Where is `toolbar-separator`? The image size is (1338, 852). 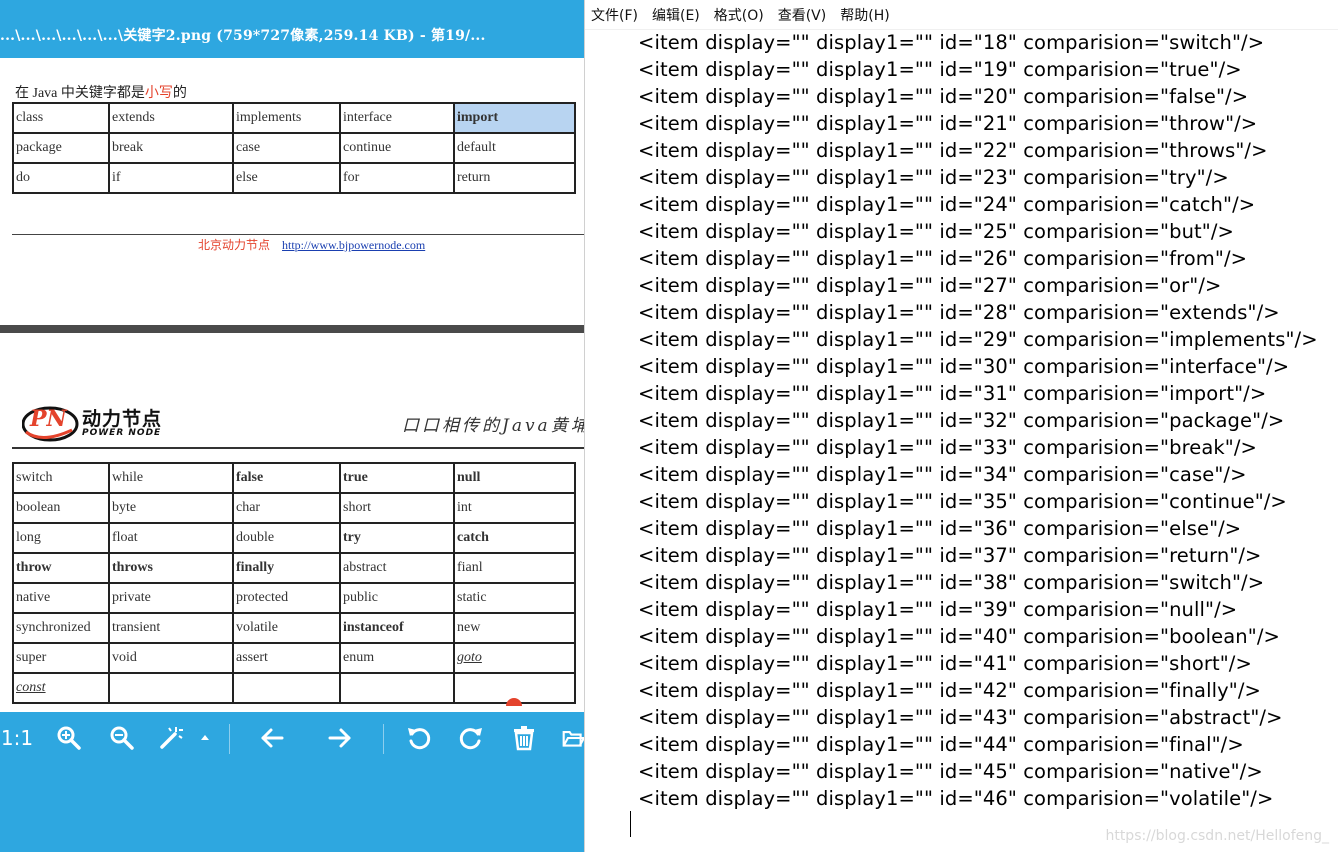 toolbar-separator is located at coordinates (383, 739).